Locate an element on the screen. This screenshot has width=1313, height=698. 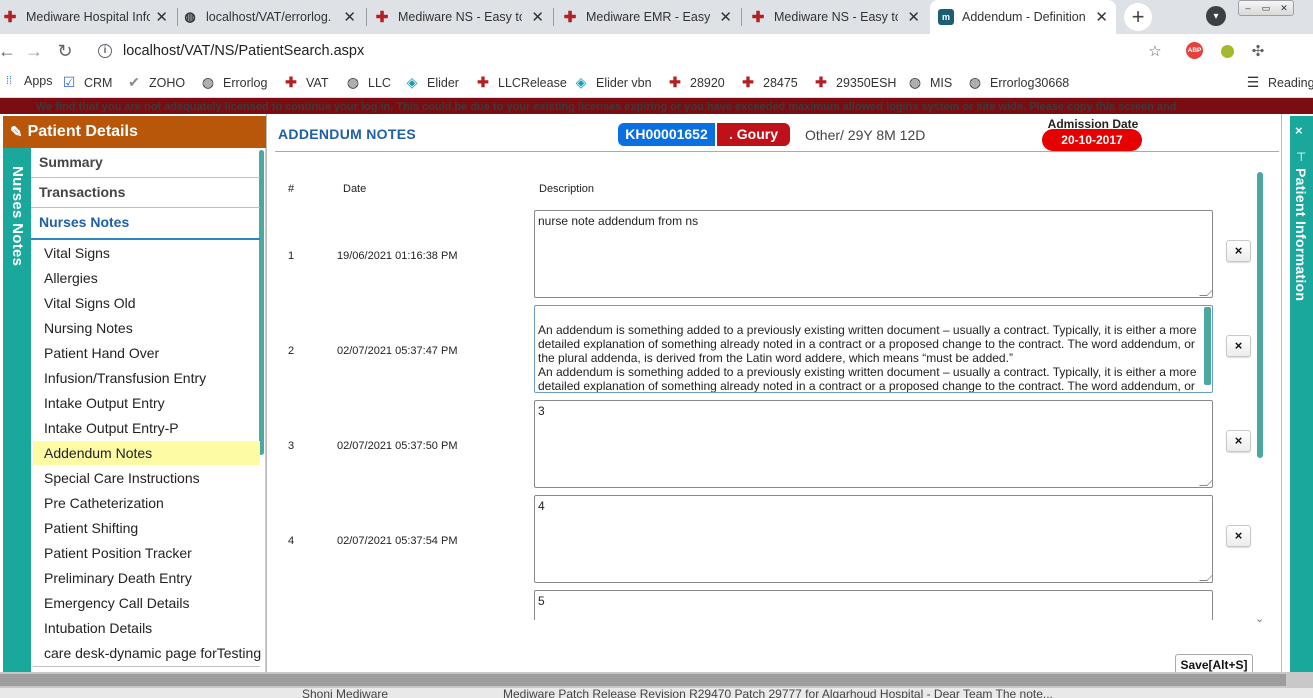
mediware-cross-icon: ✚ is located at coordinates (570, 17).